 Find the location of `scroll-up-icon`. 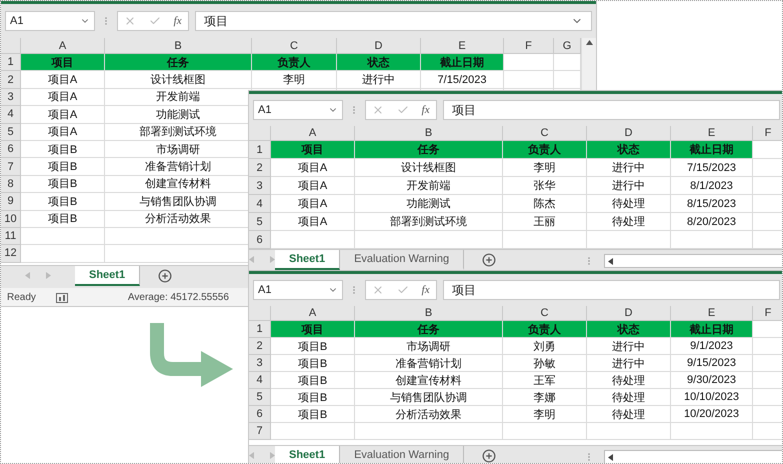

scroll-up-icon is located at coordinates (589, 42).